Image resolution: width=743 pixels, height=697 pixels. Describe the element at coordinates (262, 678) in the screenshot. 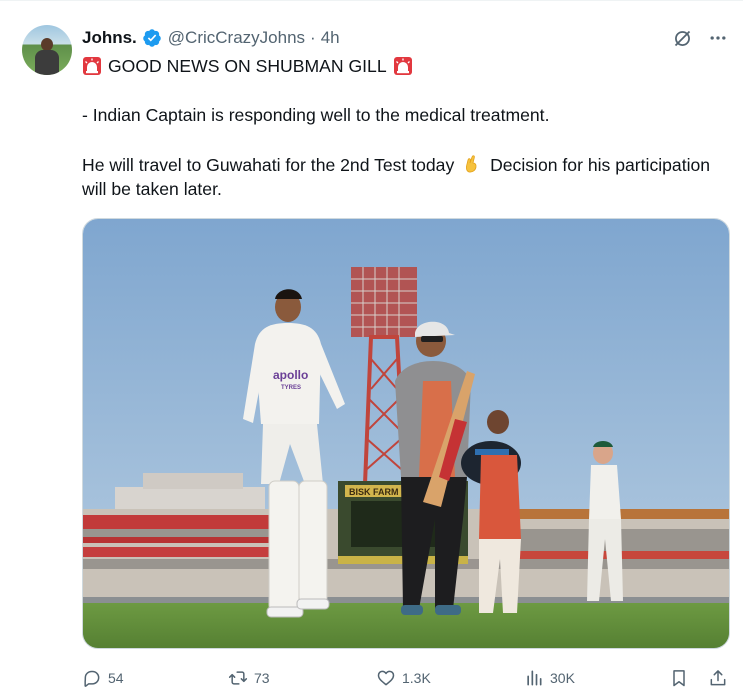

I see `repost-count: 73` at that location.